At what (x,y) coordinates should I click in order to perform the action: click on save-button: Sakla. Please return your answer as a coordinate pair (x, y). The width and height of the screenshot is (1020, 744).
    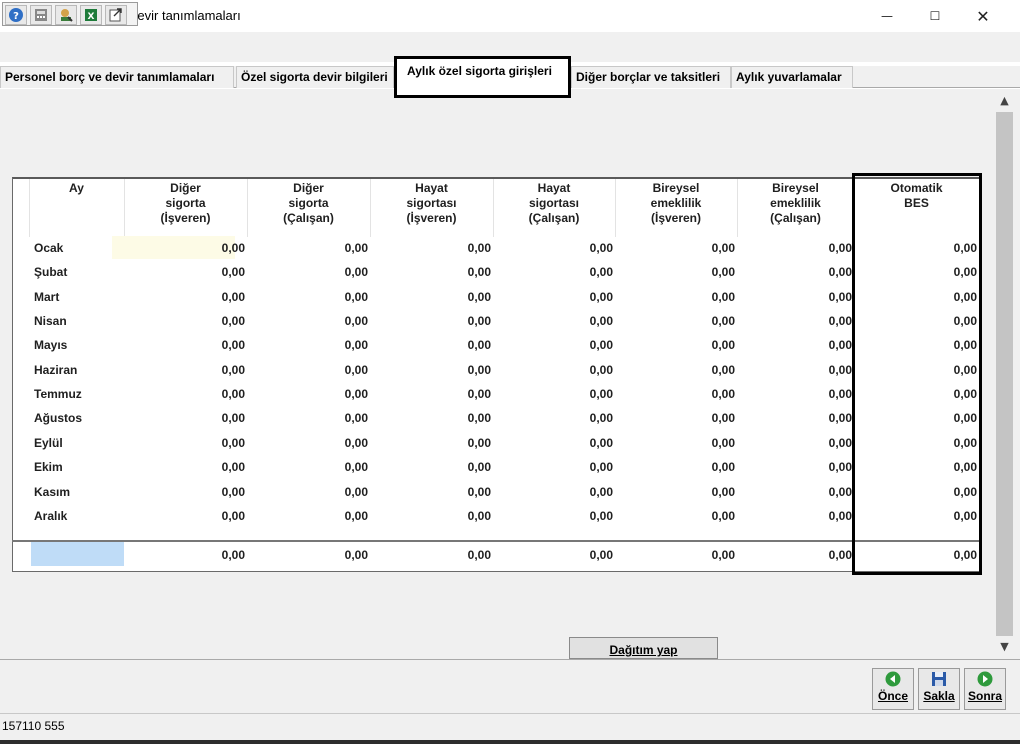
    Looking at the image, I should click on (939, 689).